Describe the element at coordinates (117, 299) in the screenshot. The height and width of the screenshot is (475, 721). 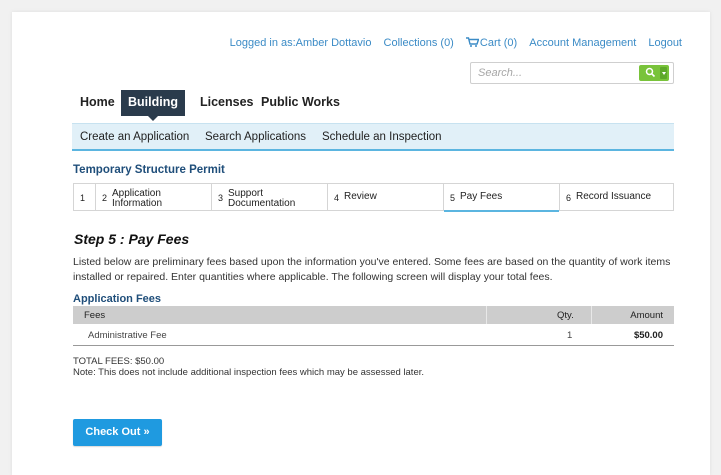
I see `fees-section-title: Application Fees` at that location.